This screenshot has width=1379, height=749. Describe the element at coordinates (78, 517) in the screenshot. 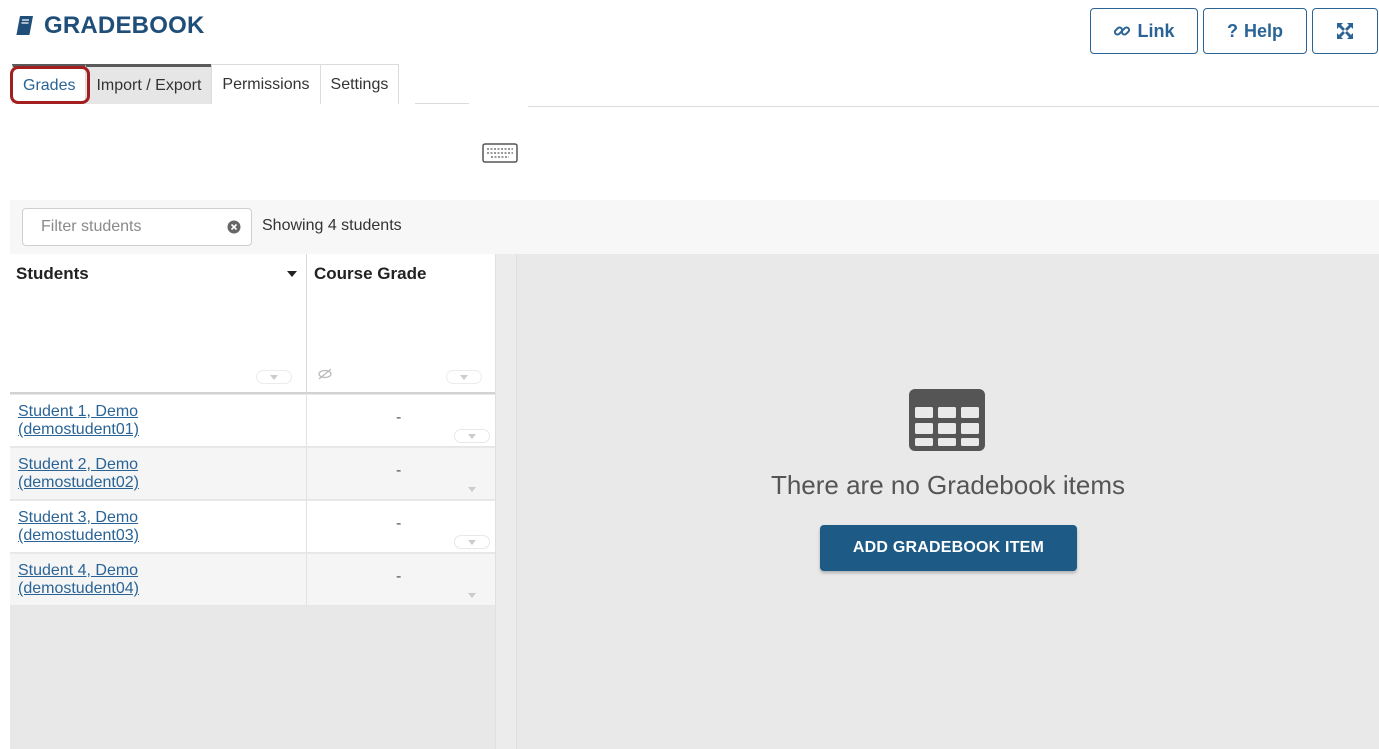

I see `student-name: Student 3, Demo` at that location.